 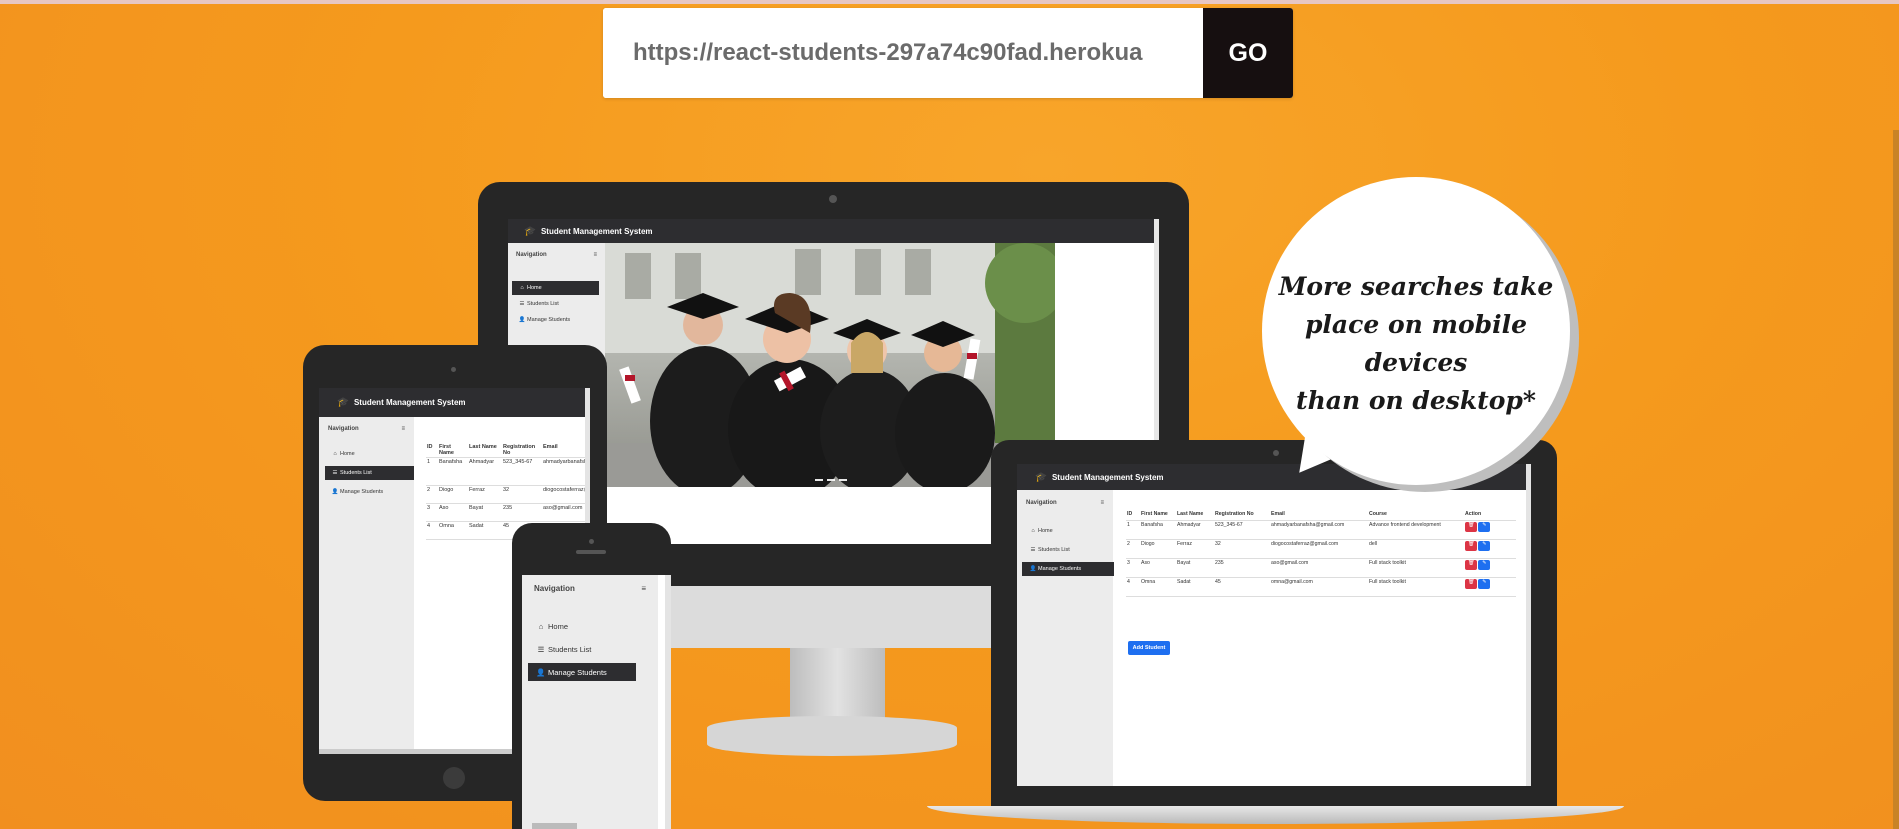 I want to click on cell: Banafsha, so click(x=1158, y=530).